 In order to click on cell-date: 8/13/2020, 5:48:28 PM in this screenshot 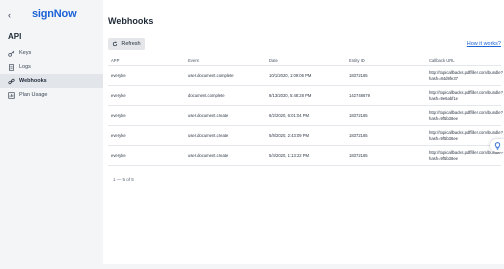, I will do `click(306, 95)`.